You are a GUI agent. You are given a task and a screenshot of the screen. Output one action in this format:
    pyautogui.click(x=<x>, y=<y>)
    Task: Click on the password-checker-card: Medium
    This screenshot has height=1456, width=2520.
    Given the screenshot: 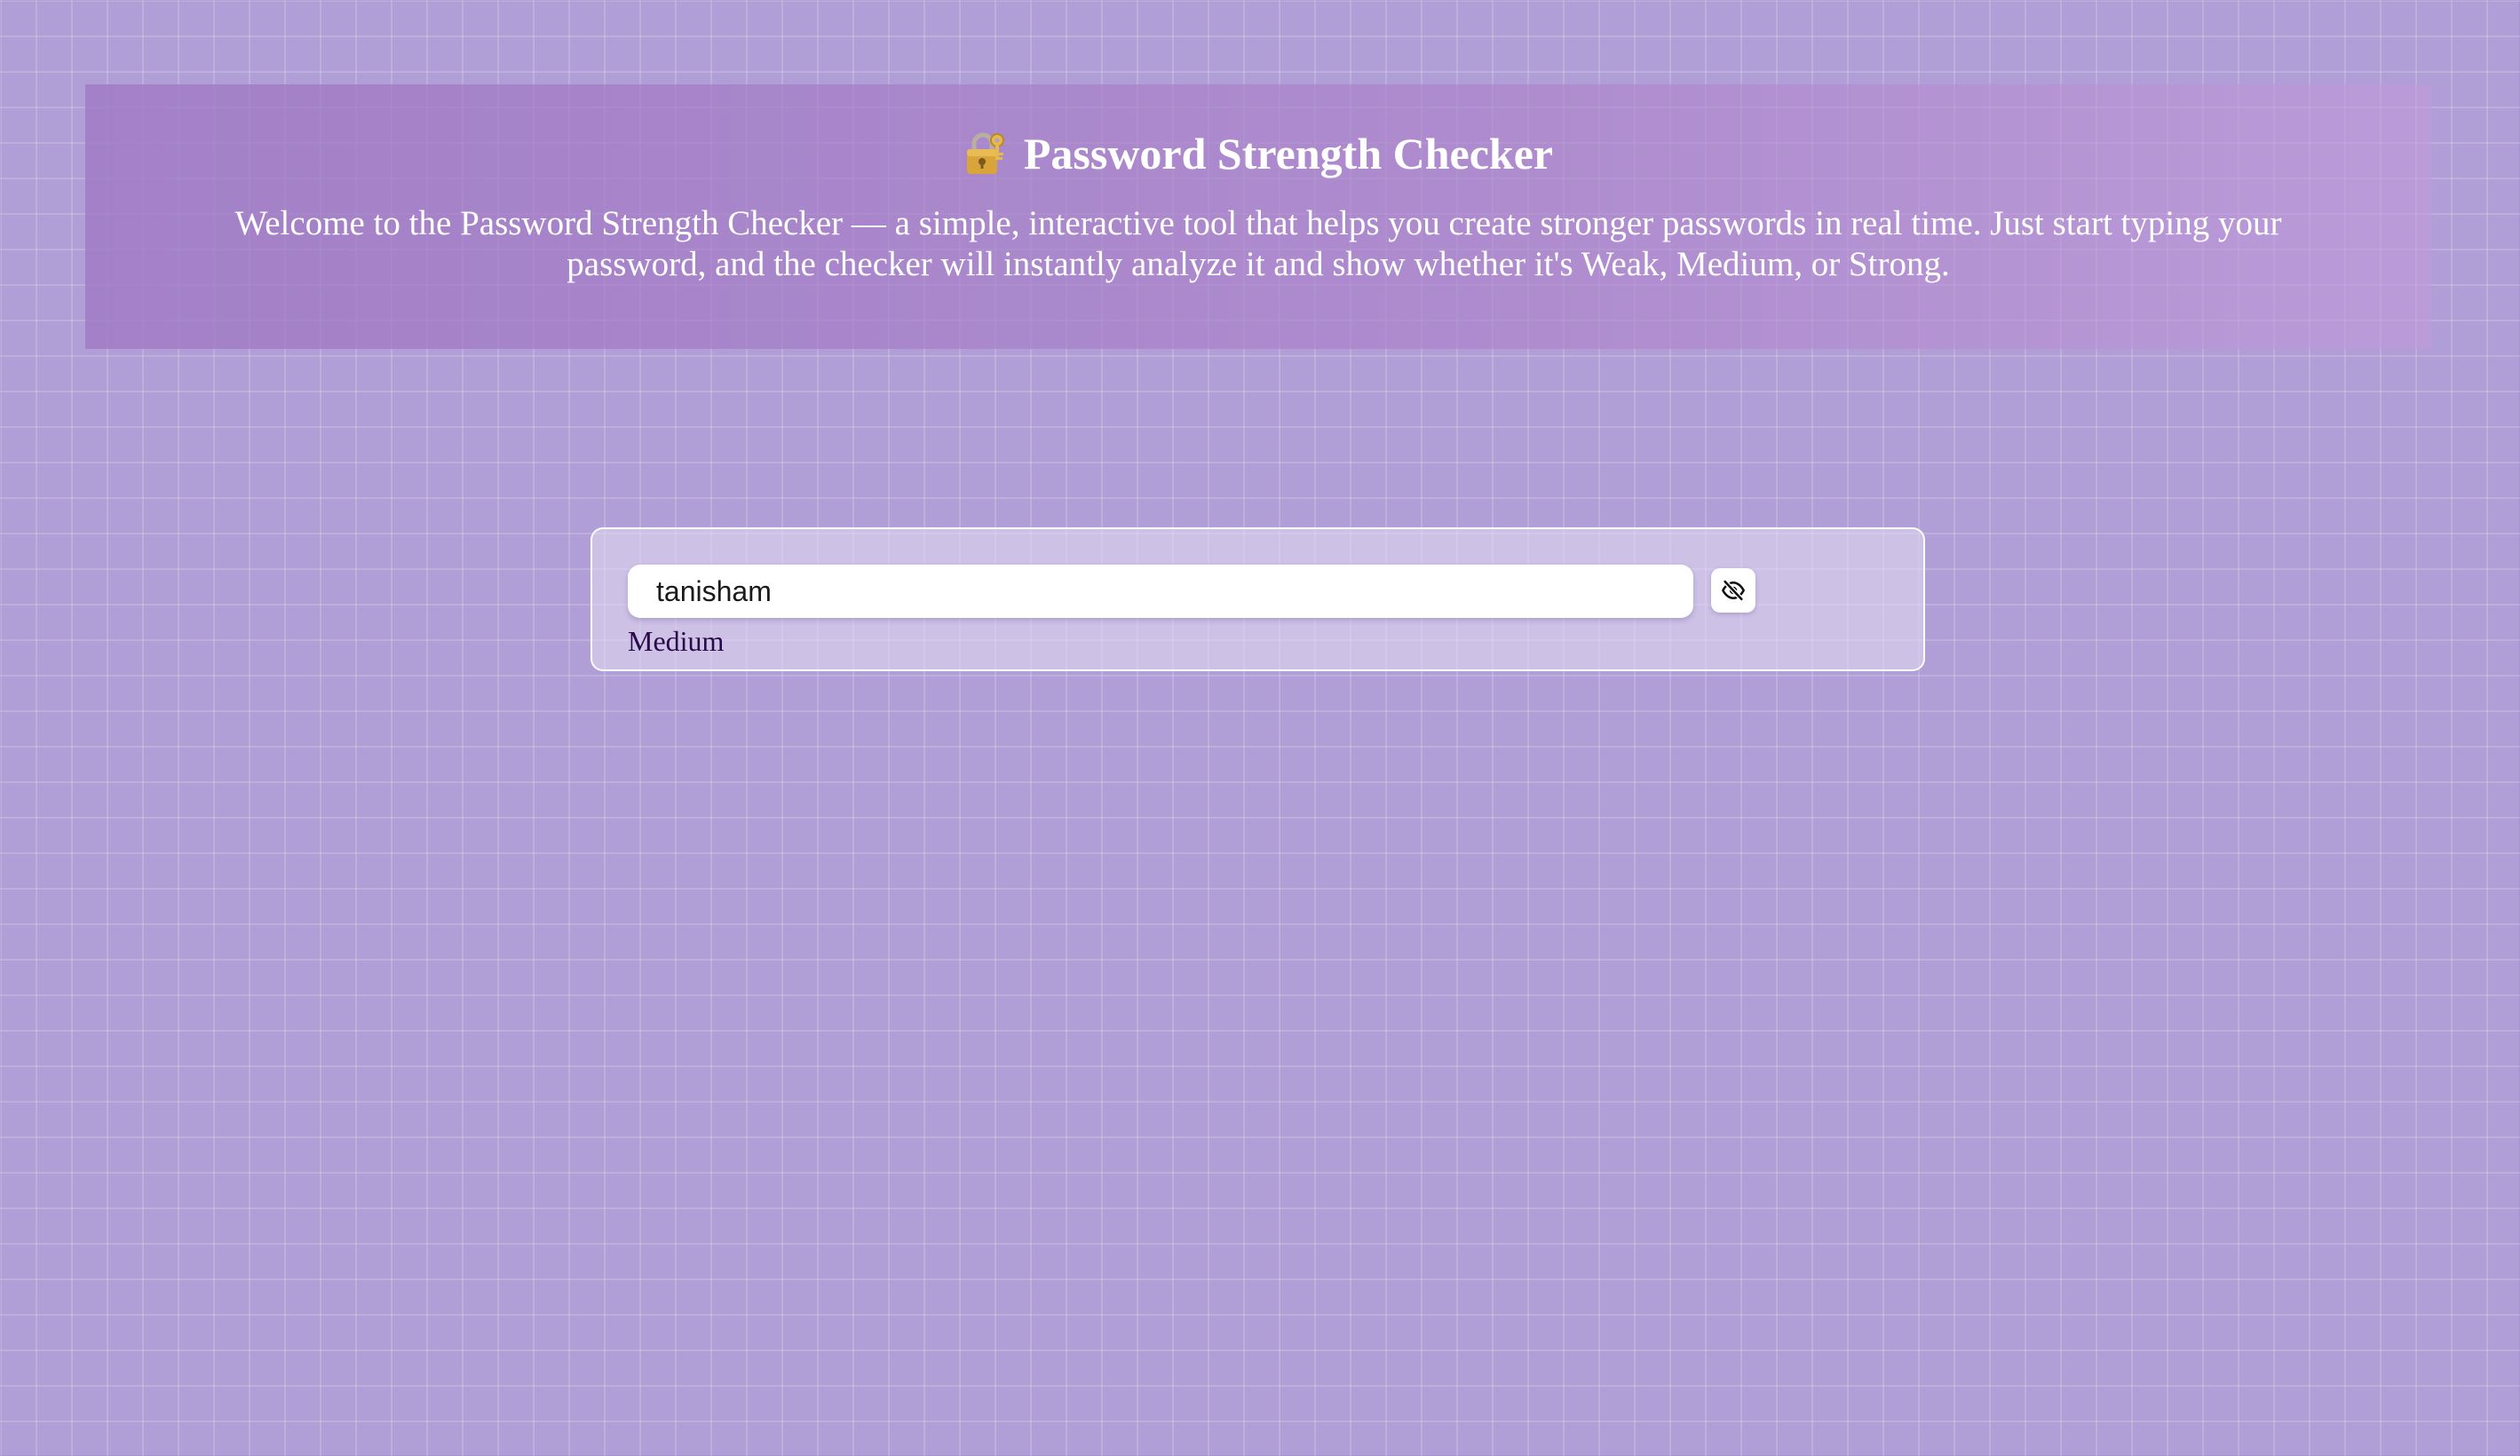 What is the action you would take?
    pyautogui.click(x=1257, y=599)
    